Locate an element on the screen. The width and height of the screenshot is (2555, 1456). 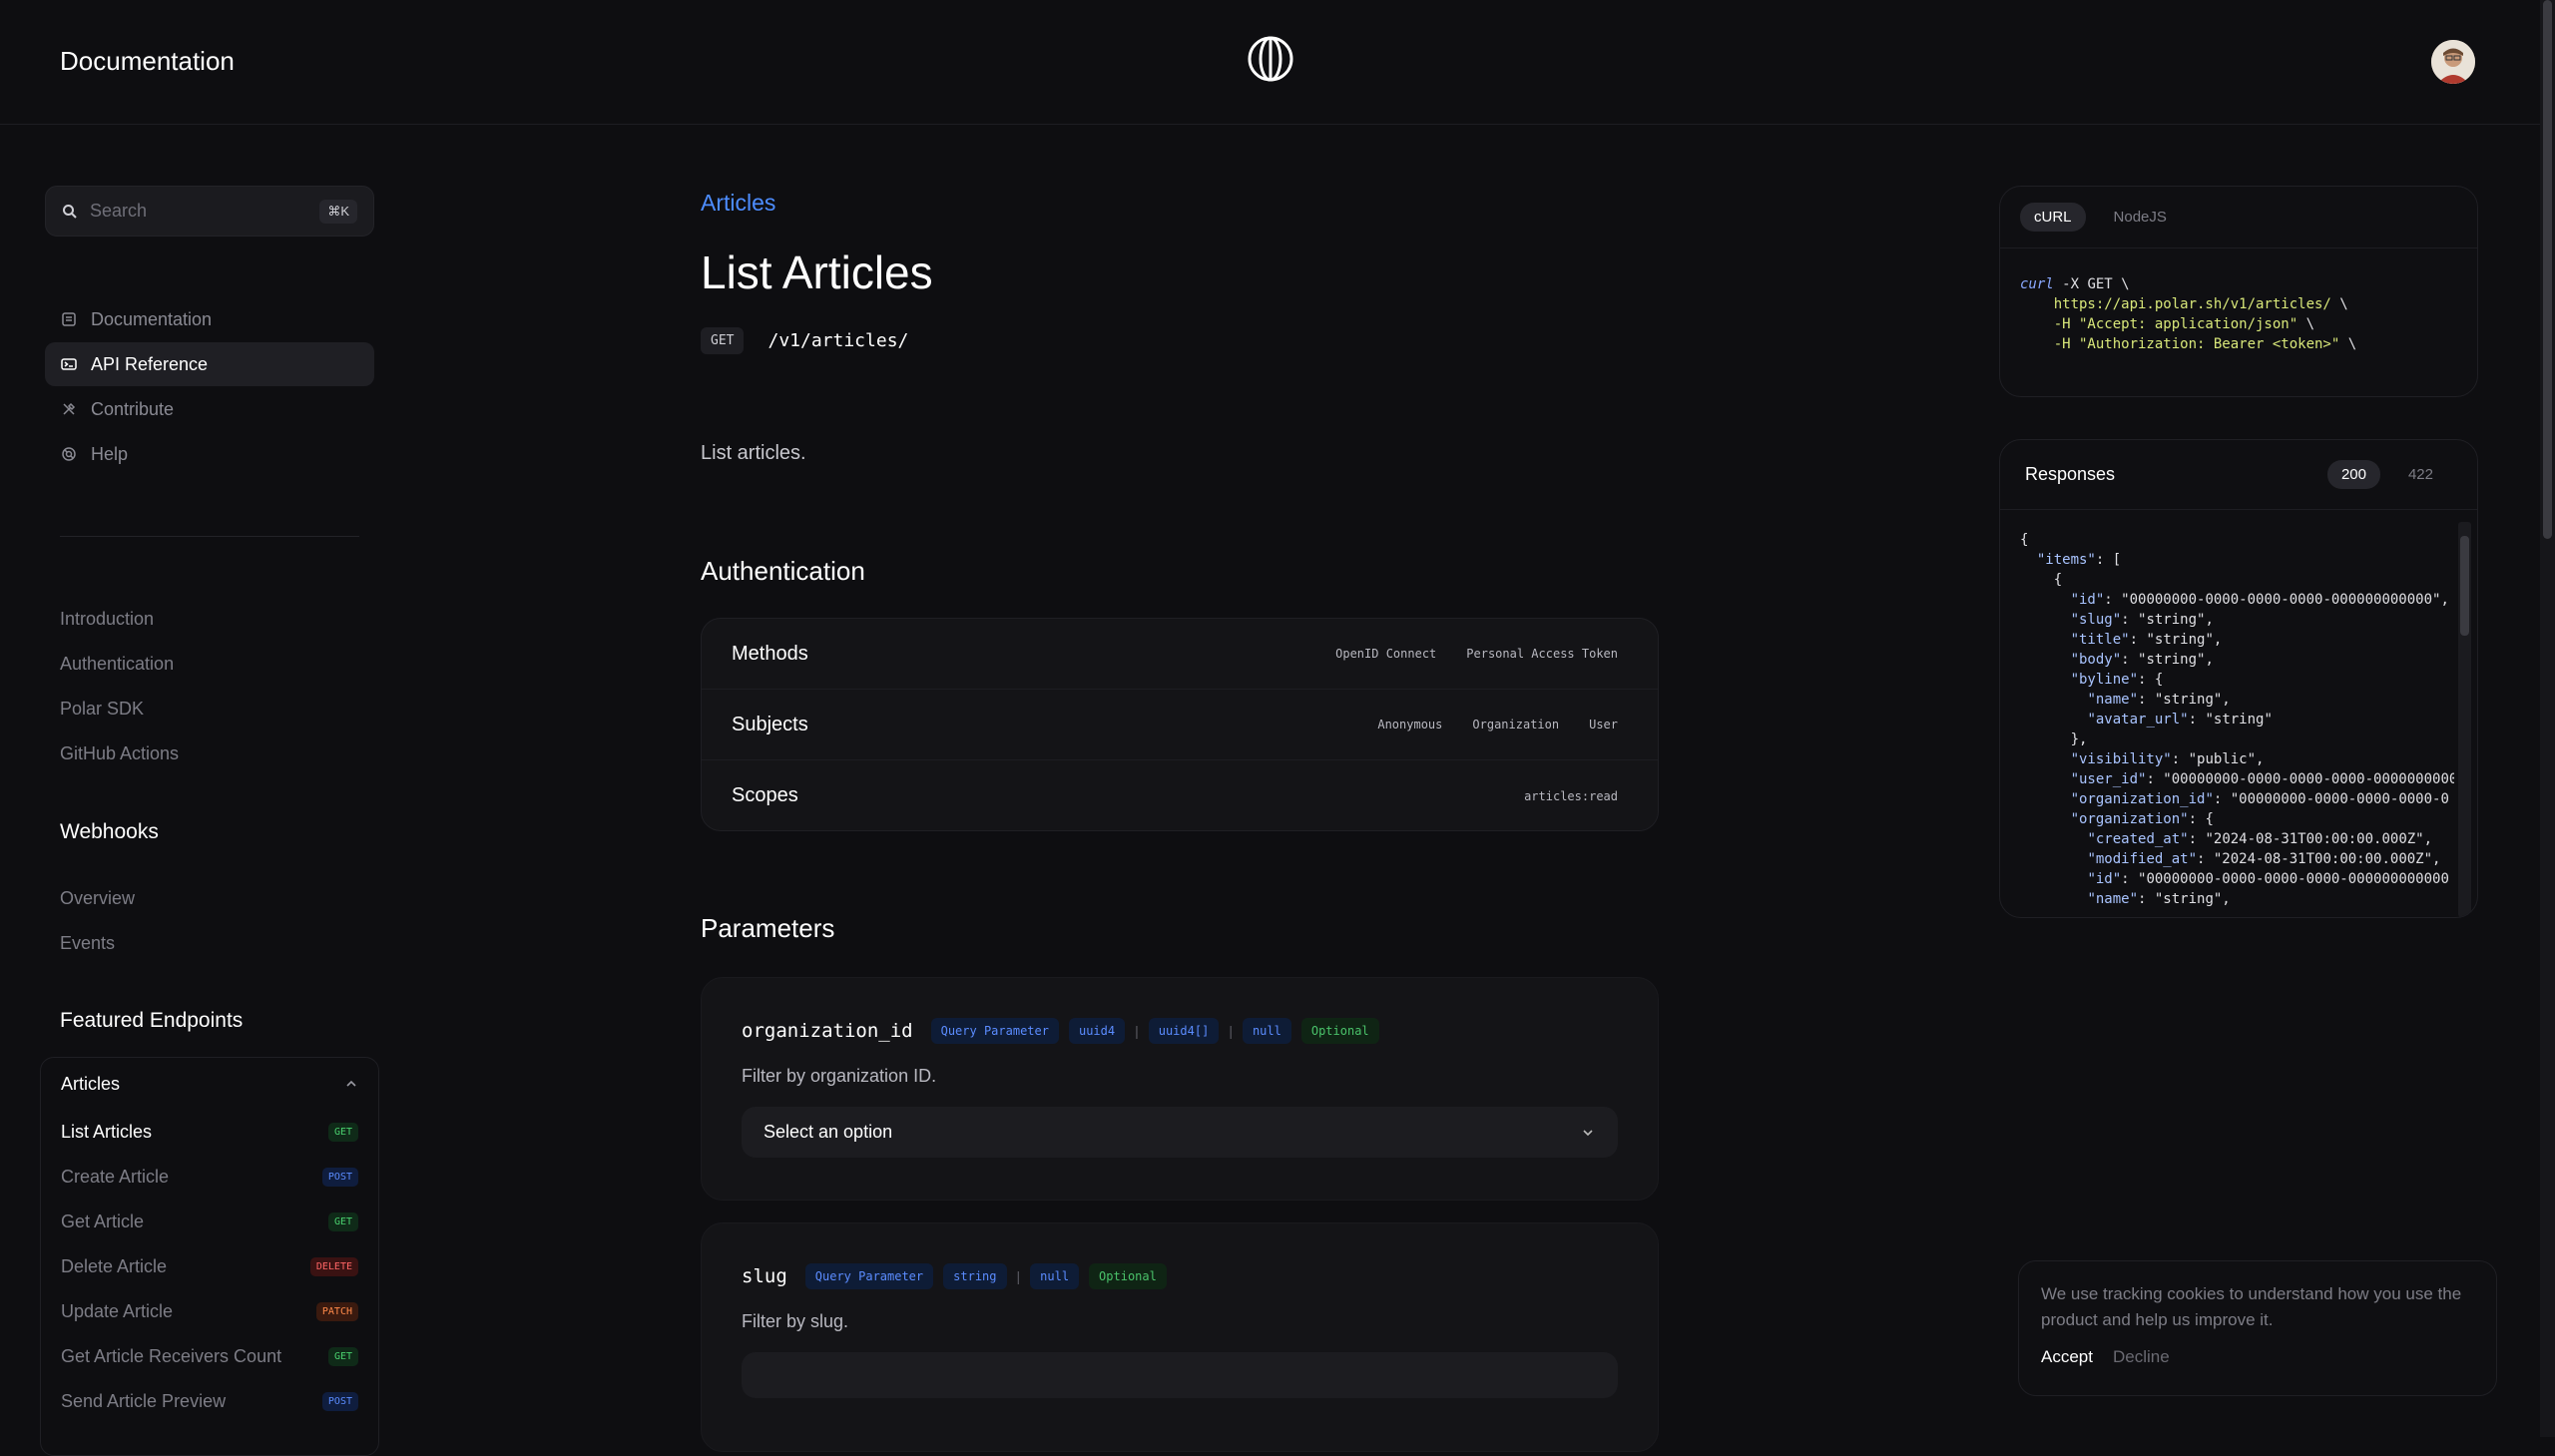
sidebar-item-api-reference: API Reference is located at coordinates (209, 364).